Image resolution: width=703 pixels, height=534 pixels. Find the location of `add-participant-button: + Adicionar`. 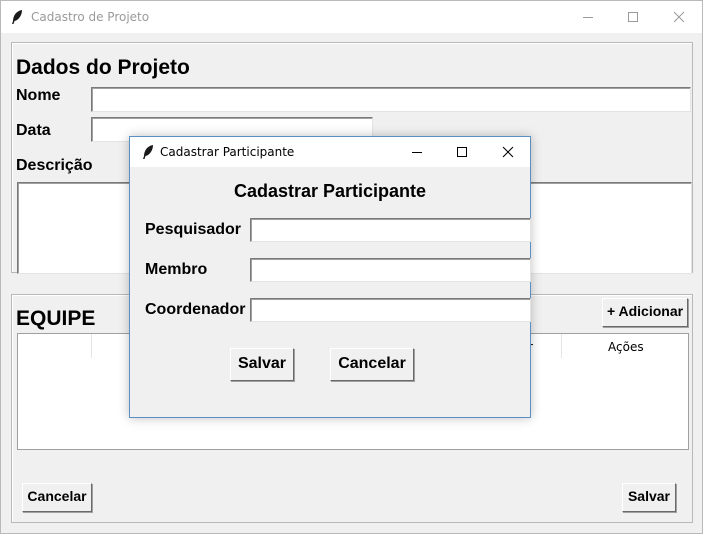

add-participant-button: + Adicionar is located at coordinates (645, 312).